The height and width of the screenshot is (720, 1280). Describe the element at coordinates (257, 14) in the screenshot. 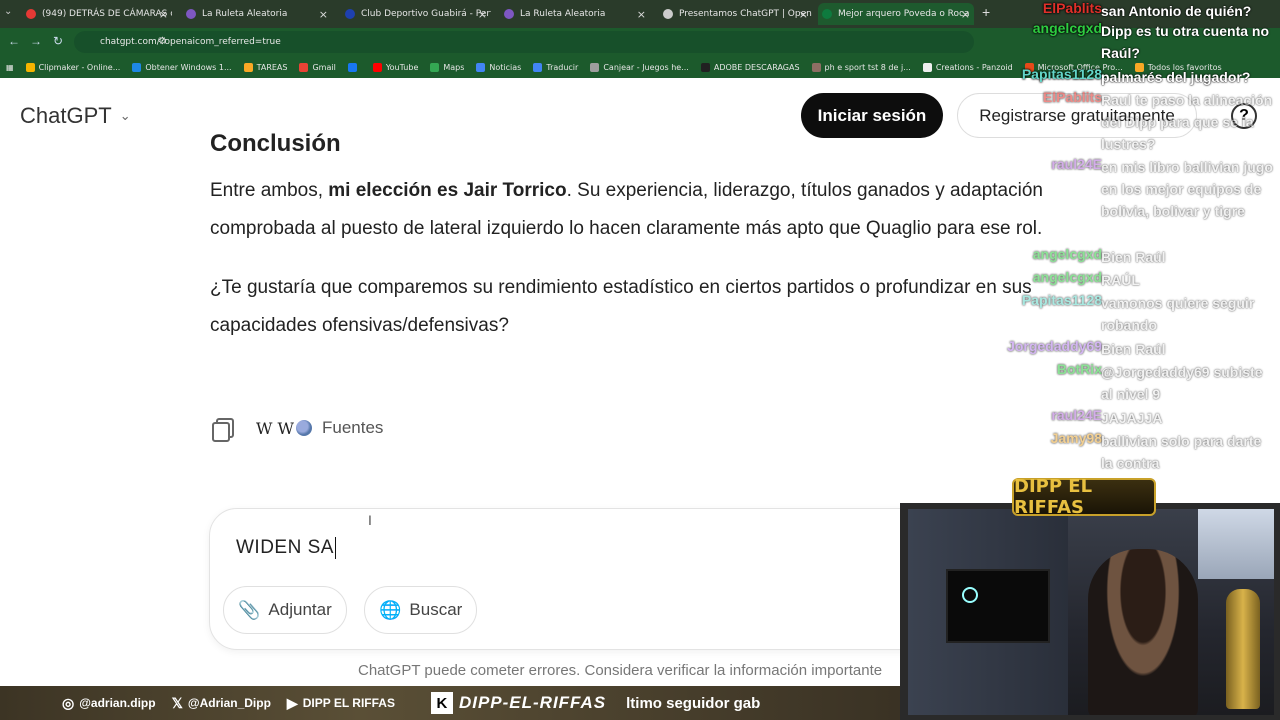

I see `tab-ruleta: La Ruleta Aleatoria ×` at that location.